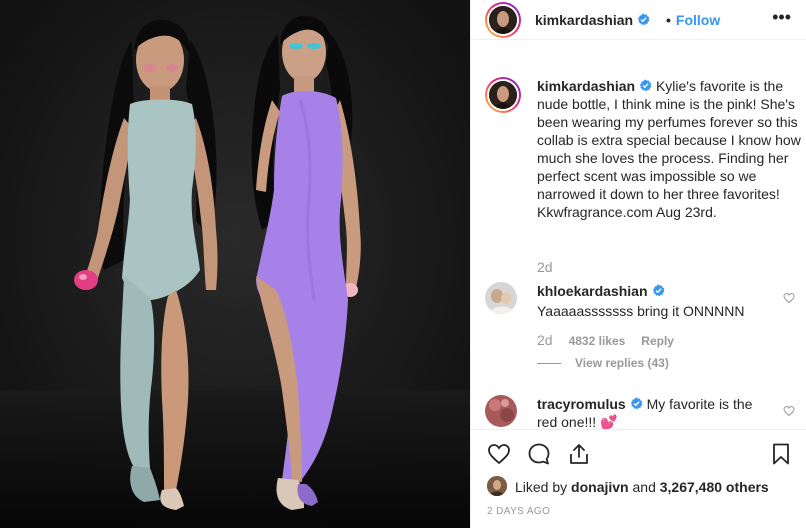 This screenshot has height=528, width=806. Describe the element at coordinates (638, 451) in the screenshot. I see `action-bar` at that location.